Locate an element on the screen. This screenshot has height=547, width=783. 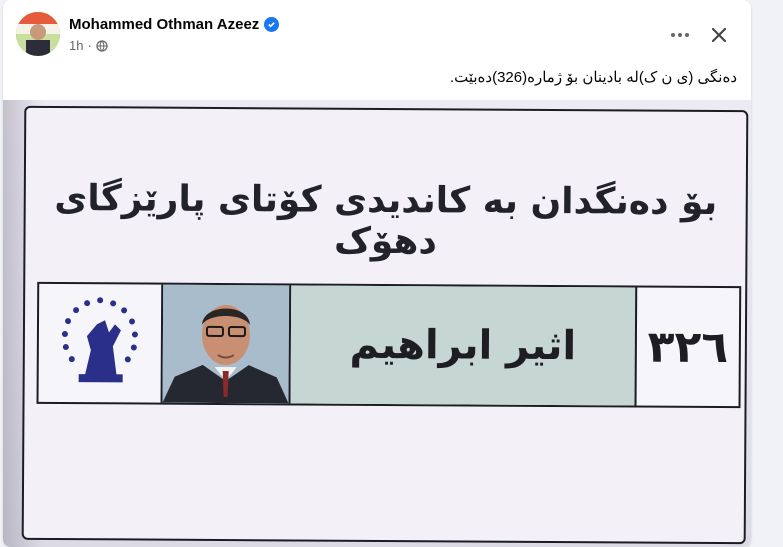
post-meta: 1h · is located at coordinates (88, 45).